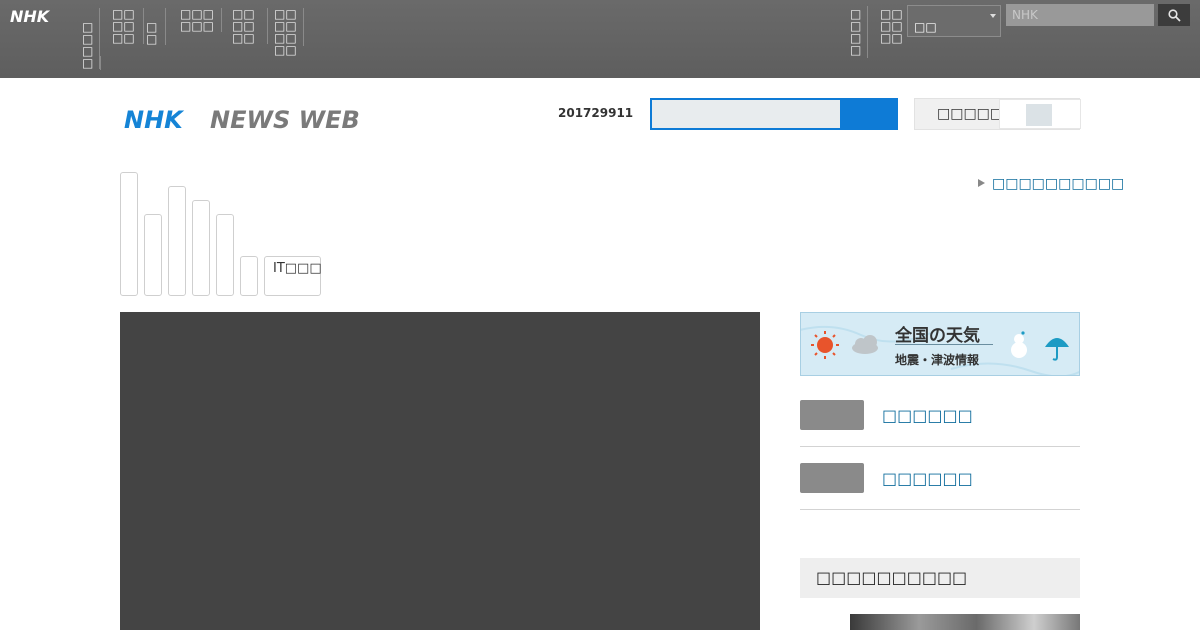  Describe the element at coordinates (1080, 15) in the screenshot. I see `nhk-search-input` at that location.